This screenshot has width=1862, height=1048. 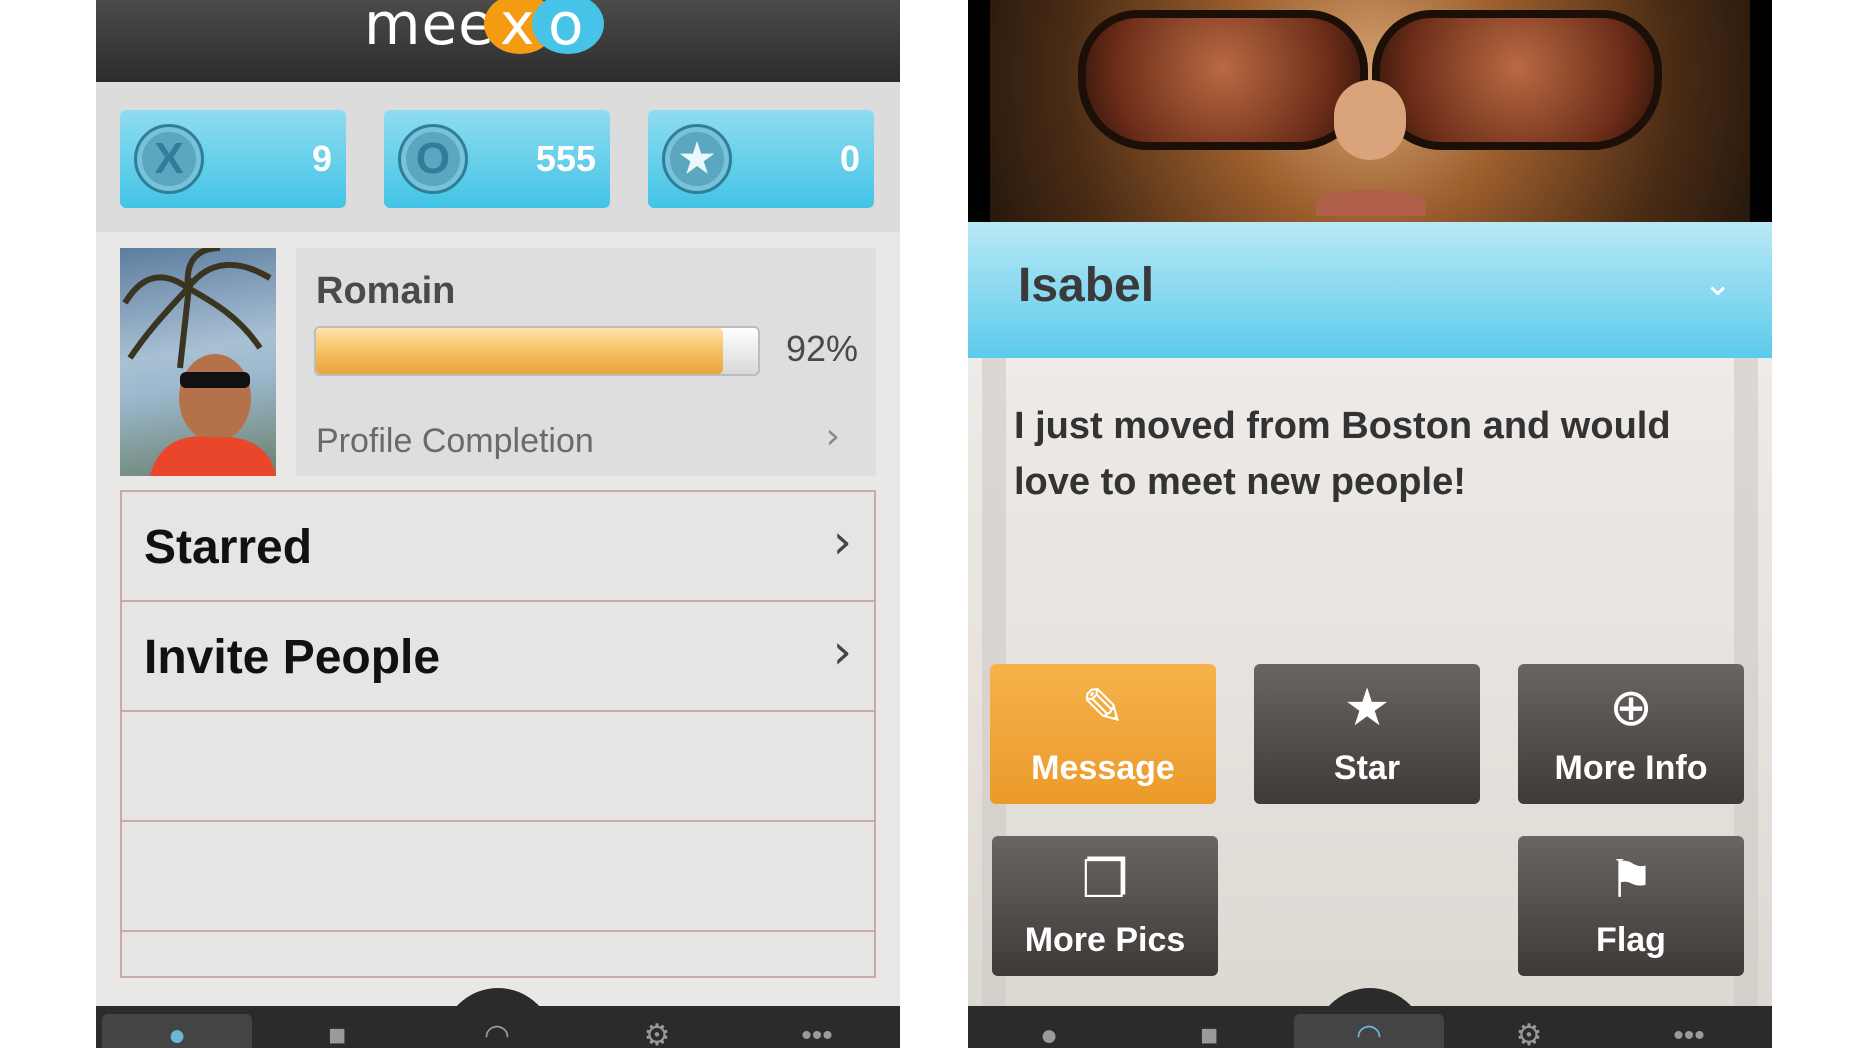 I want to click on star-count: 0, so click(x=849, y=158).